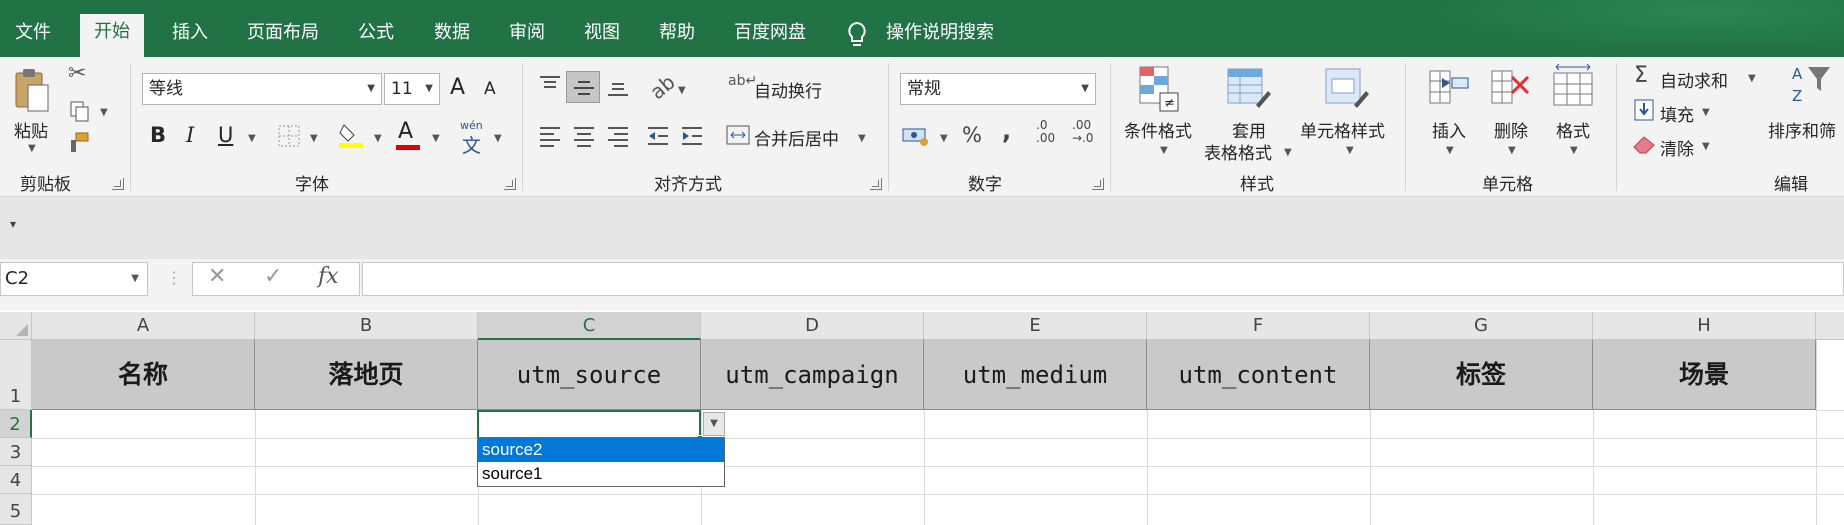 The width and height of the screenshot is (1844, 525). Describe the element at coordinates (376, 36) in the screenshot. I see `tab-formulas: 公式` at that location.